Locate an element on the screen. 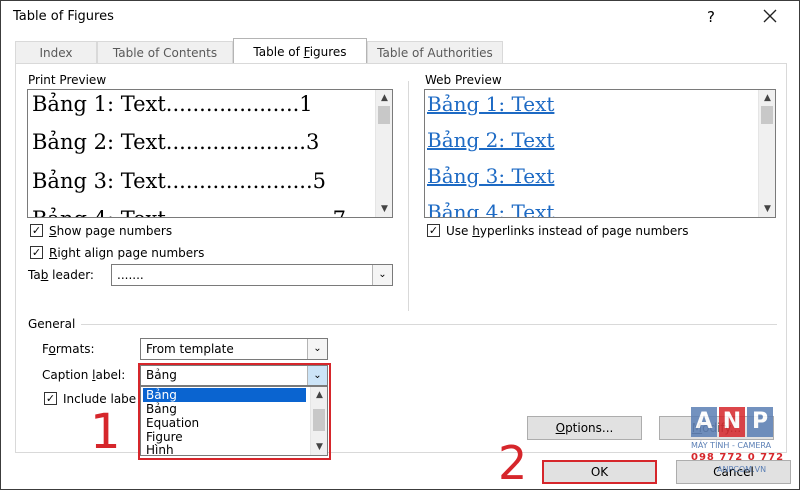 This screenshot has height=490, width=800. web-preview-scrollbar: ▲ ▼ is located at coordinates (766, 153).